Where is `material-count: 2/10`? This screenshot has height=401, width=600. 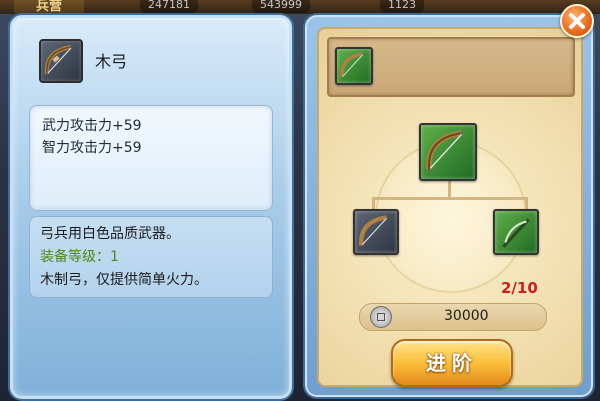
material-count: 2/10 is located at coordinates (519, 288).